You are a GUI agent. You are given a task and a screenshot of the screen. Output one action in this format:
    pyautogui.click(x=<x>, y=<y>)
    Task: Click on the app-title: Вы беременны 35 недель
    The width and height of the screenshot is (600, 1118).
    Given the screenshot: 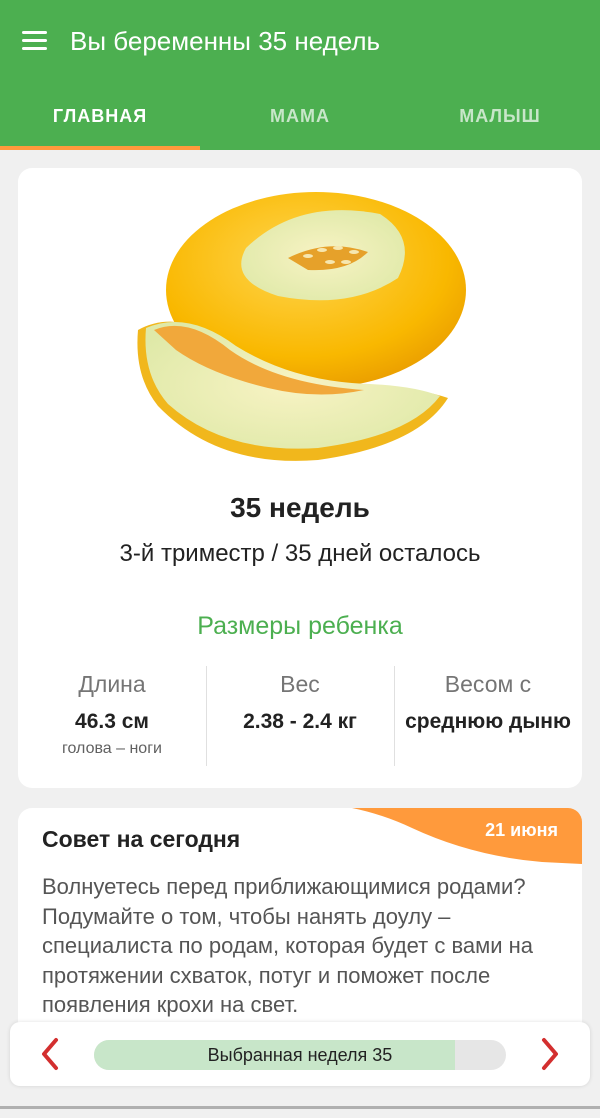 What is the action you would take?
    pyautogui.click(x=225, y=41)
    